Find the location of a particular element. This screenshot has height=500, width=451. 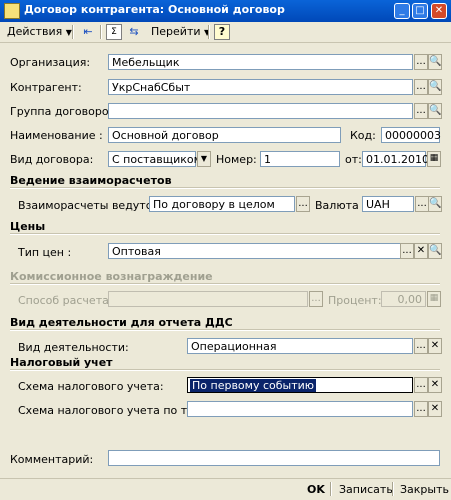

calc-method-label: Способ расчета: is located at coordinates (65, 300).